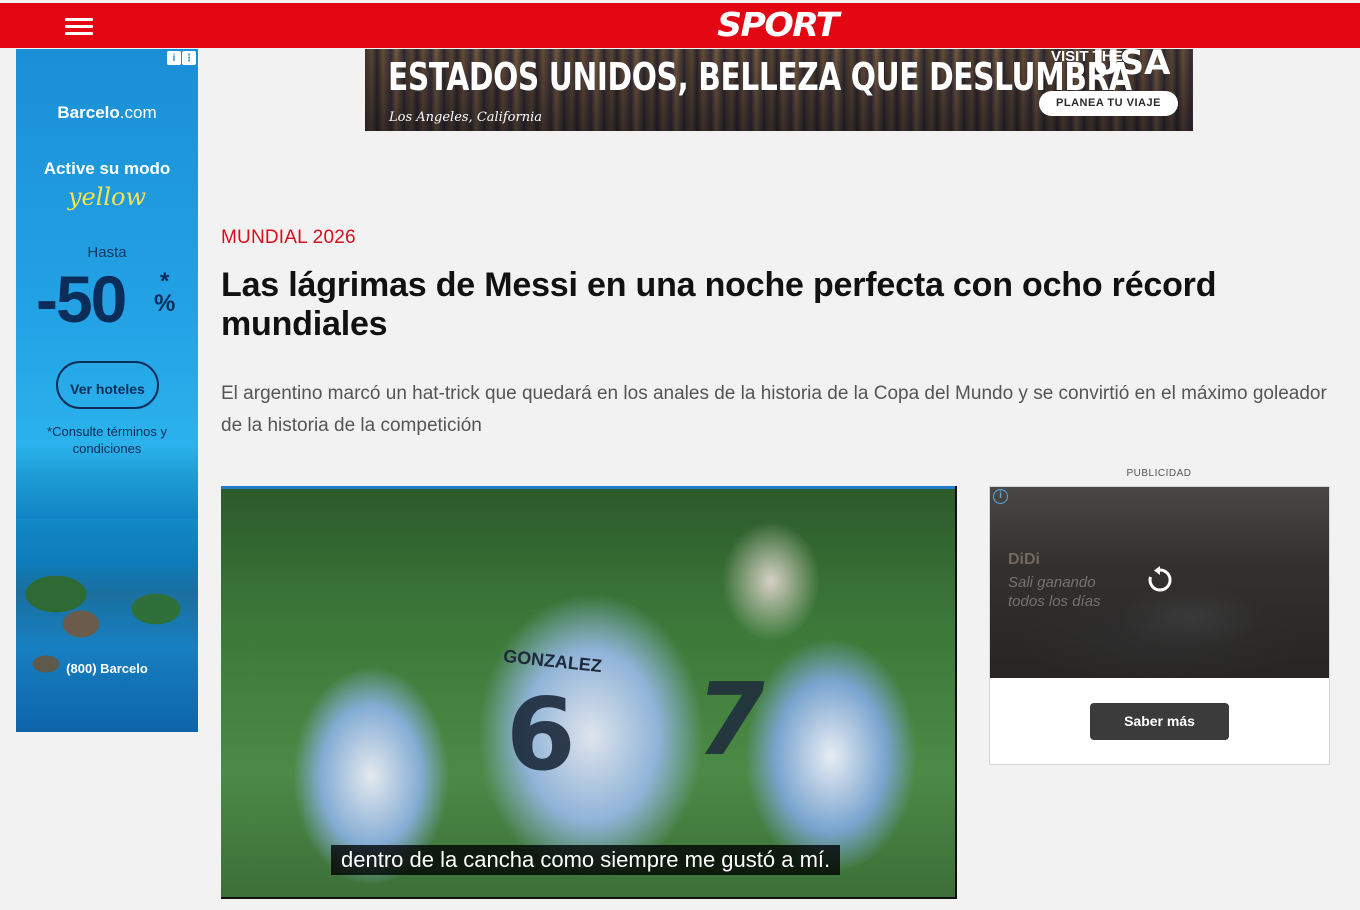  What do you see at coordinates (107, 668) in the screenshot?
I see `ad-phone: (800) Barcelo` at bounding box center [107, 668].